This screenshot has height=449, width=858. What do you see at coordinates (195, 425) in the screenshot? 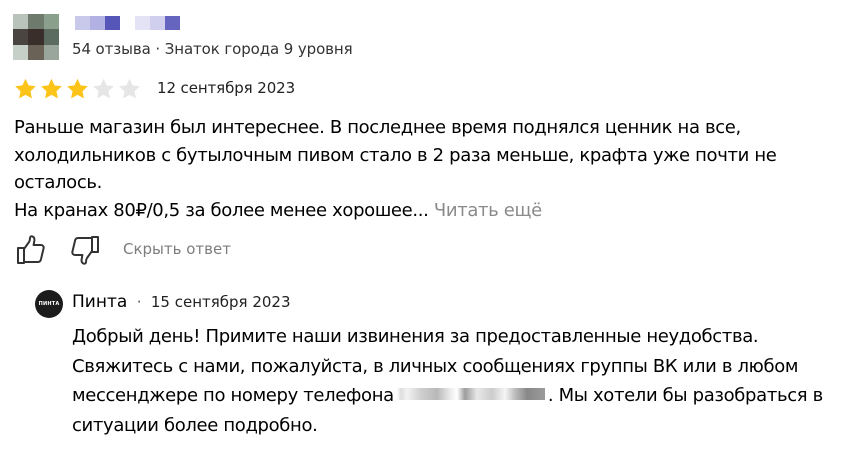
I see `reply-line: ситуации более подробно.` at bounding box center [195, 425].